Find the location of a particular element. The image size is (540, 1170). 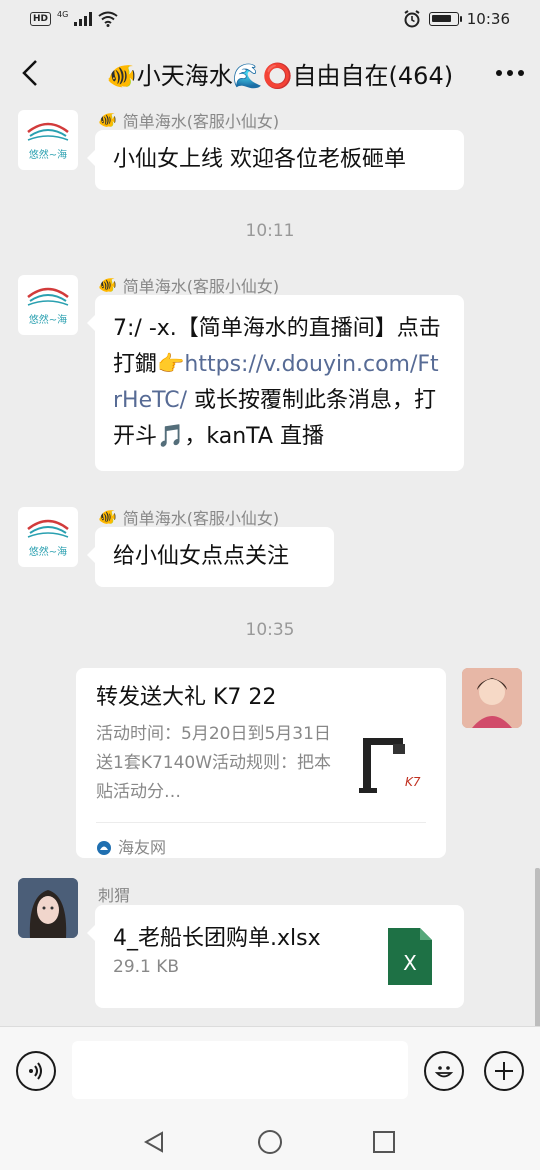

status-right: 10:36 is located at coordinates (456, 19).